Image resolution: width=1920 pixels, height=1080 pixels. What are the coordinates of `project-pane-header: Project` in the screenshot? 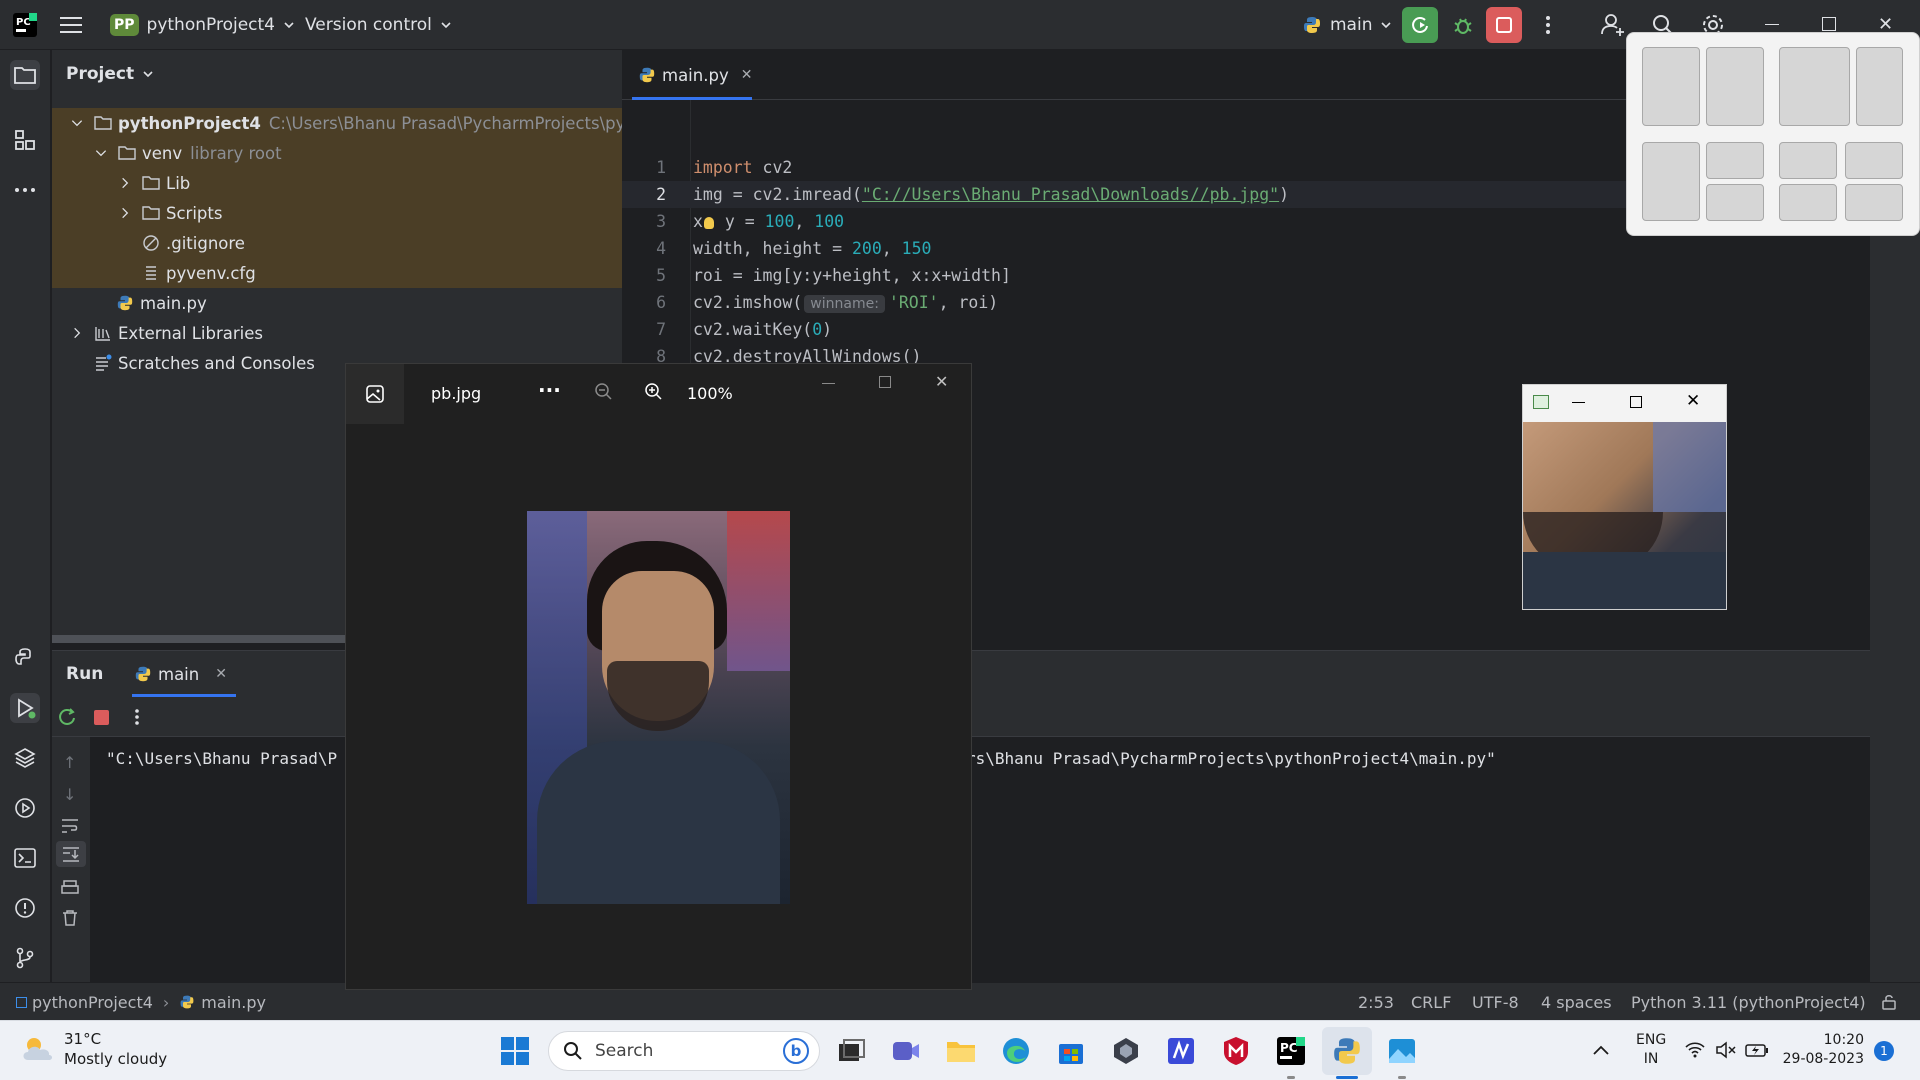 It's located at (110, 74).